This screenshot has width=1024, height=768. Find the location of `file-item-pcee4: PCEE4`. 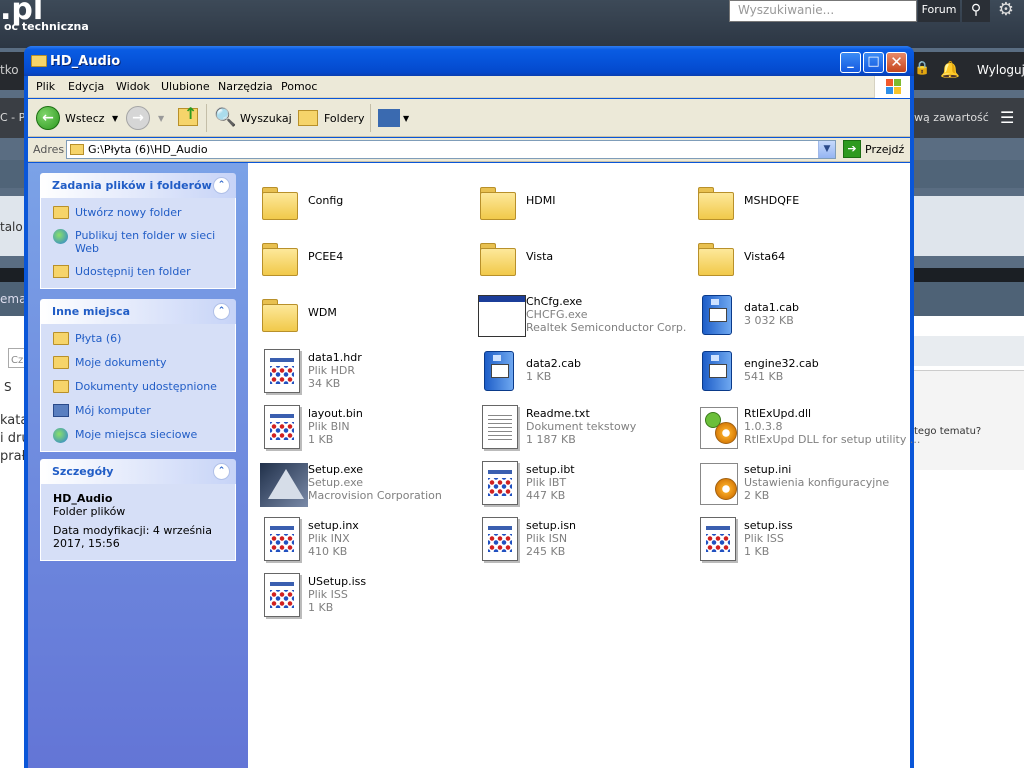

file-item-pcee4: PCEE4 is located at coordinates (360, 257).